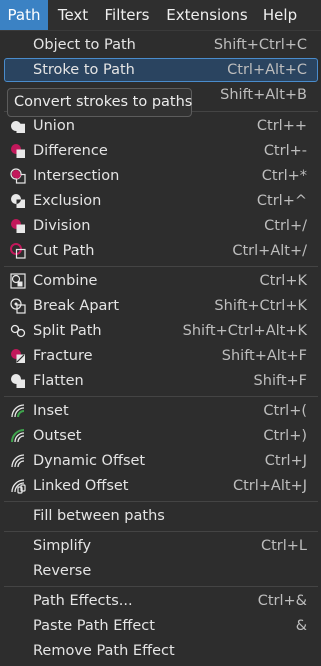 This screenshot has height=666, width=321. I want to click on menu-shortcut: Shift+Ctrl+C, so click(260, 45).